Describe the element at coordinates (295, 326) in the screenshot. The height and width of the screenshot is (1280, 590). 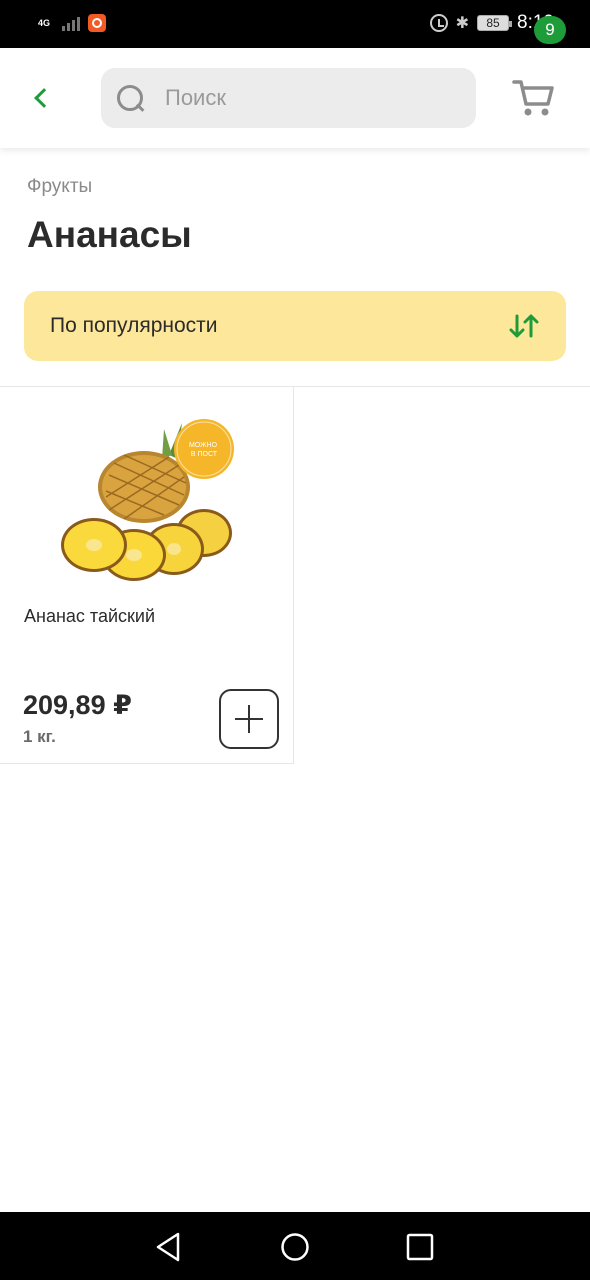
I see `sort-selector: По популярности` at that location.